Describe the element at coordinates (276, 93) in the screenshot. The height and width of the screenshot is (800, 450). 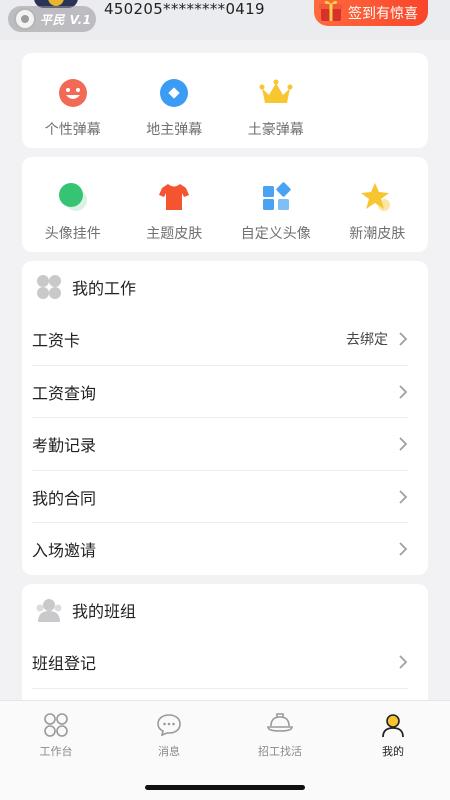
I see `crown-icon` at that location.